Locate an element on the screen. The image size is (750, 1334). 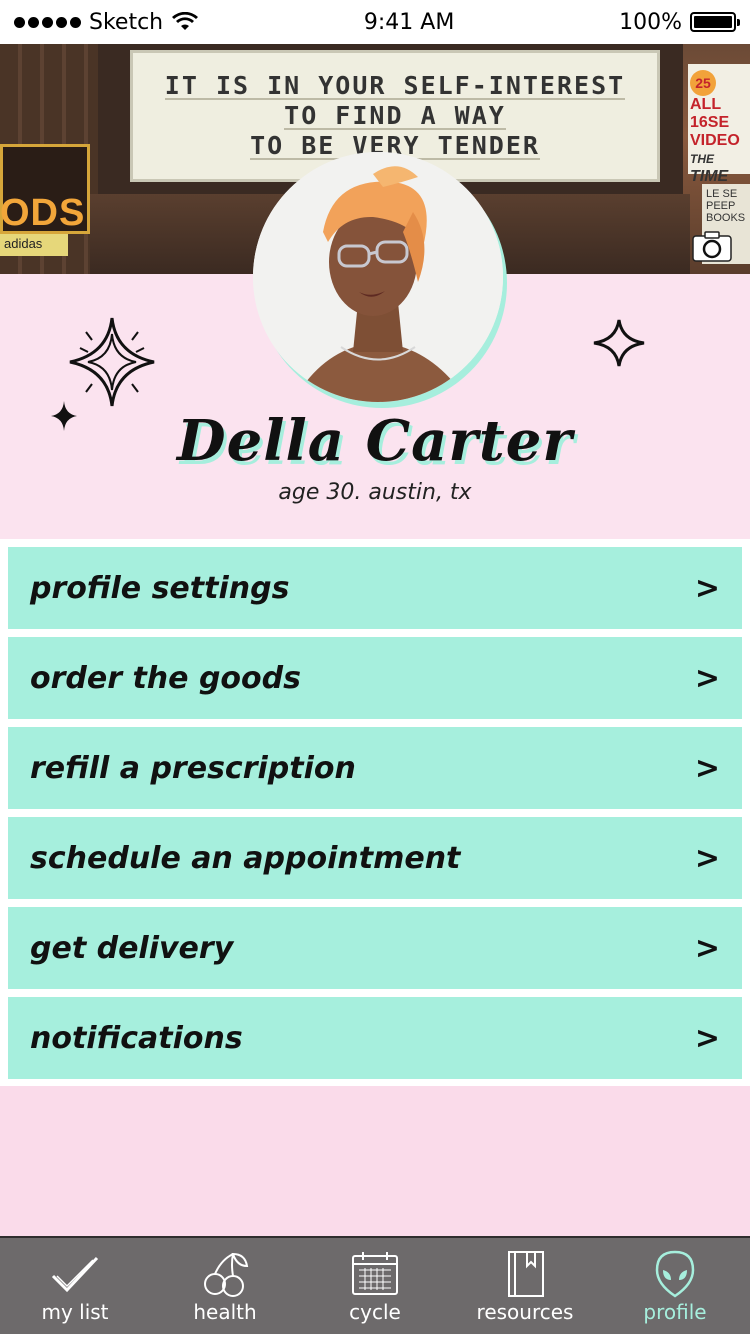
cover-right-badge: 25 is located at coordinates (703, 83).